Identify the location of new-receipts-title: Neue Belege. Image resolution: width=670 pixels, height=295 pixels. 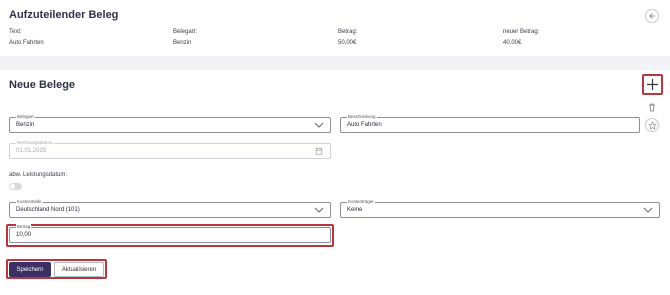
(42, 85).